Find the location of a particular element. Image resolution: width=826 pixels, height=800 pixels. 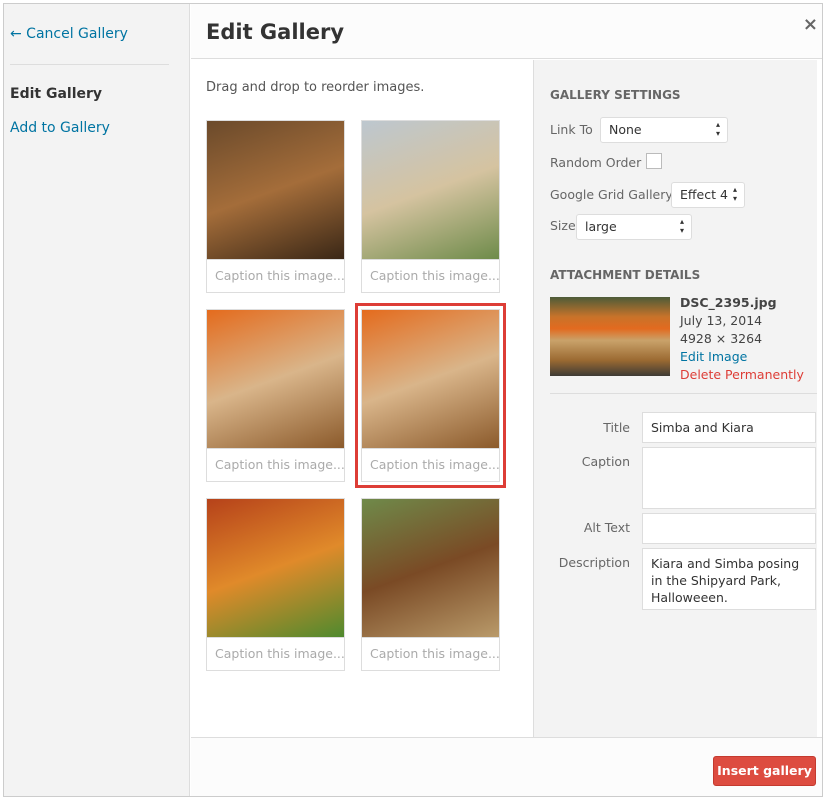

sidebar-item-add-to-gallery: Add to Gallery is located at coordinates (60, 128).